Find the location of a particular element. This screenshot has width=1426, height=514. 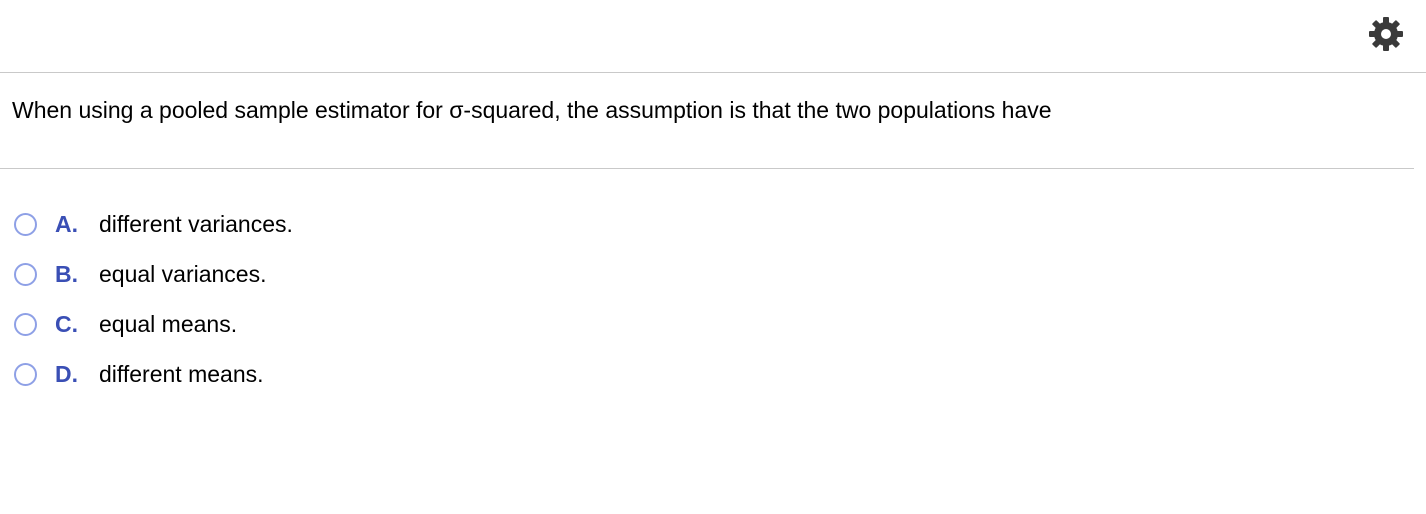

option-c: C. equal means. is located at coordinates (153, 324).